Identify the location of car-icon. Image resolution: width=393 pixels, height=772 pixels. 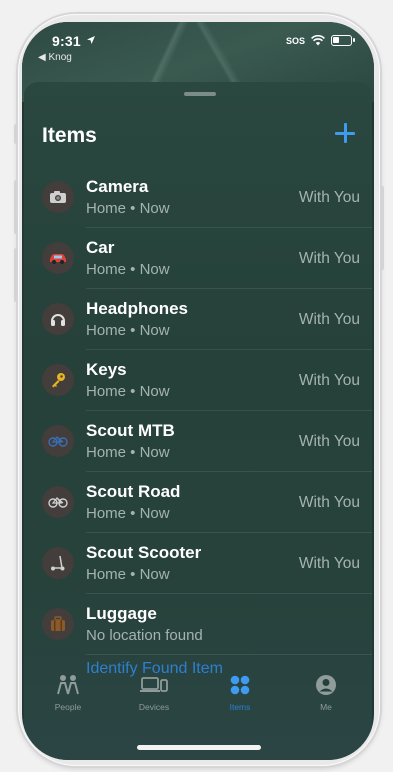
(58, 258).